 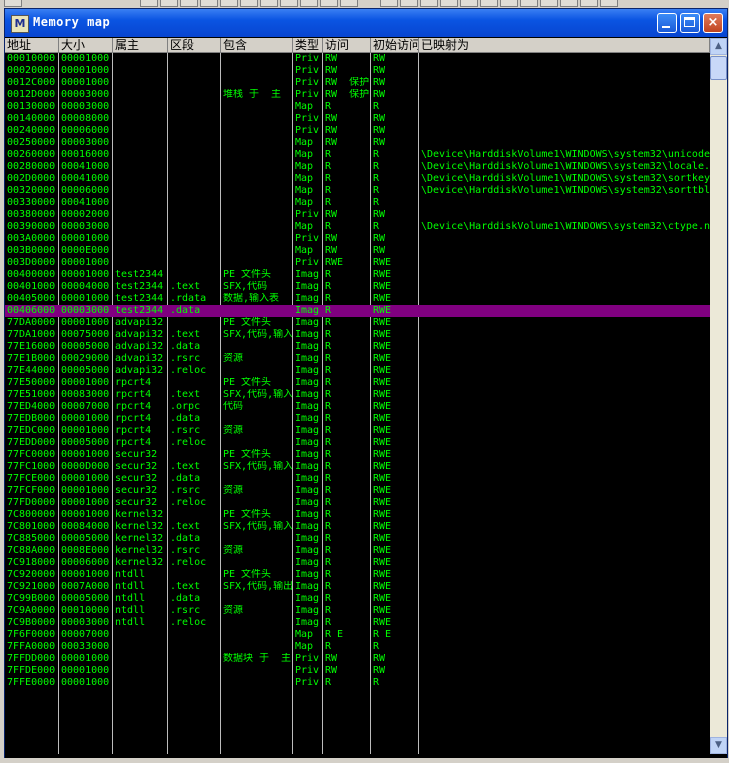 What do you see at coordinates (357, 647) in the screenshot?
I see `table-row: 7FFA0000 00033000 Map R R` at bounding box center [357, 647].